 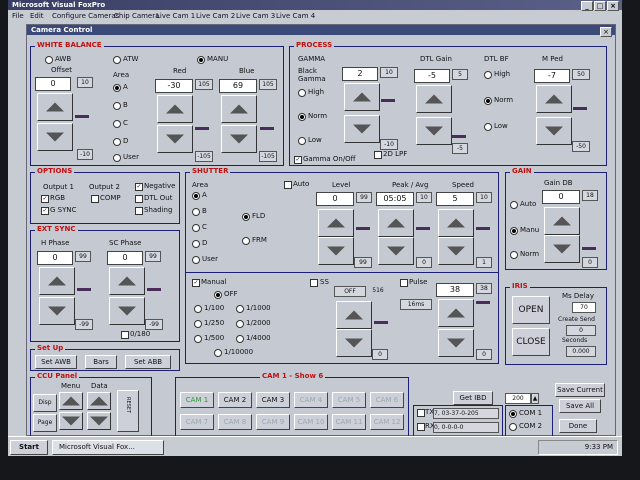 I want to click on rx-checkbox, so click(x=421, y=427).